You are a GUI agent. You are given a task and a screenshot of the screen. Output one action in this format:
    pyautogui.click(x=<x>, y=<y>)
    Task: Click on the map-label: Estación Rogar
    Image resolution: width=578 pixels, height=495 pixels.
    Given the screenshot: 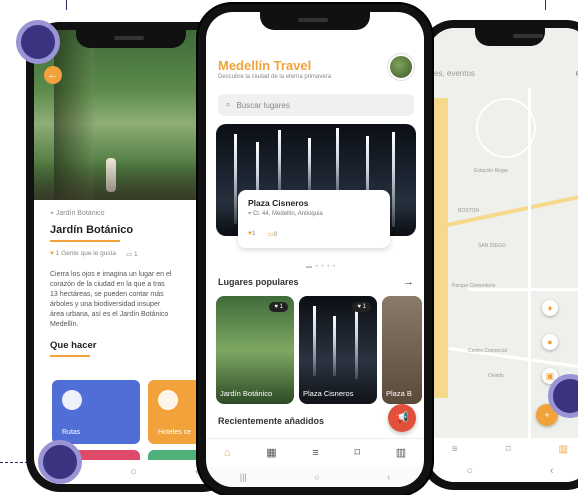 What is the action you would take?
    pyautogui.click(x=491, y=171)
    